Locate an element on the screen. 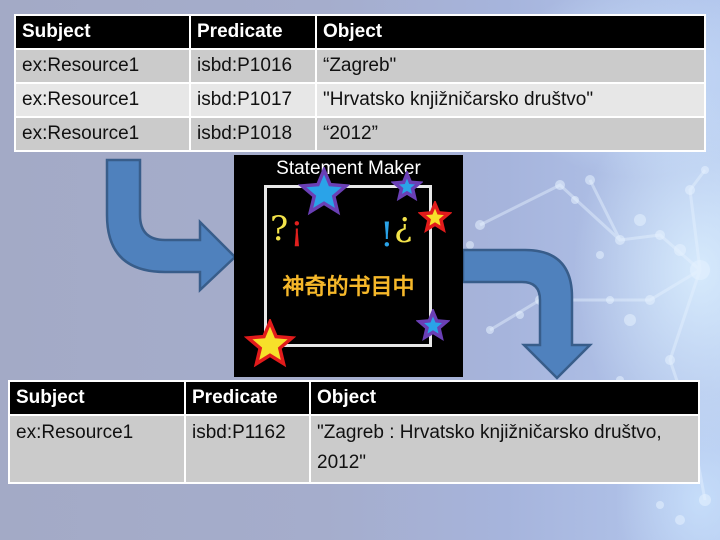  blue-star-bottom-icon is located at coordinates (433, 325).